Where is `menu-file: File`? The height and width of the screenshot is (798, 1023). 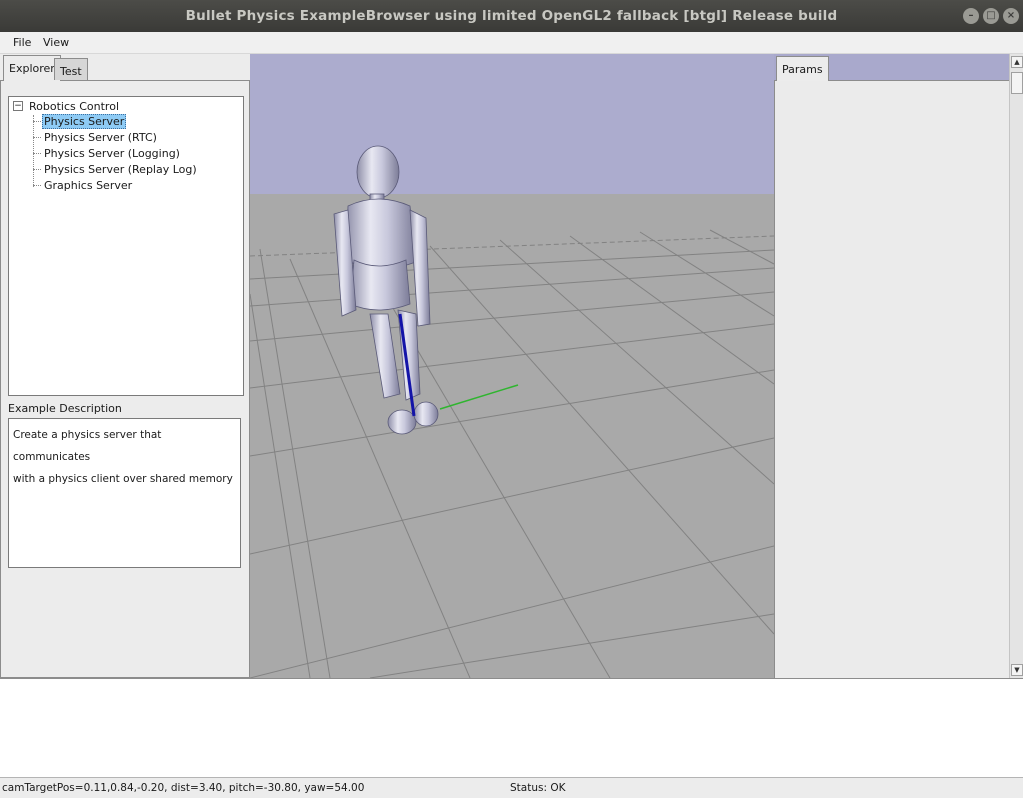
menu-file: File is located at coordinates (22, 42).